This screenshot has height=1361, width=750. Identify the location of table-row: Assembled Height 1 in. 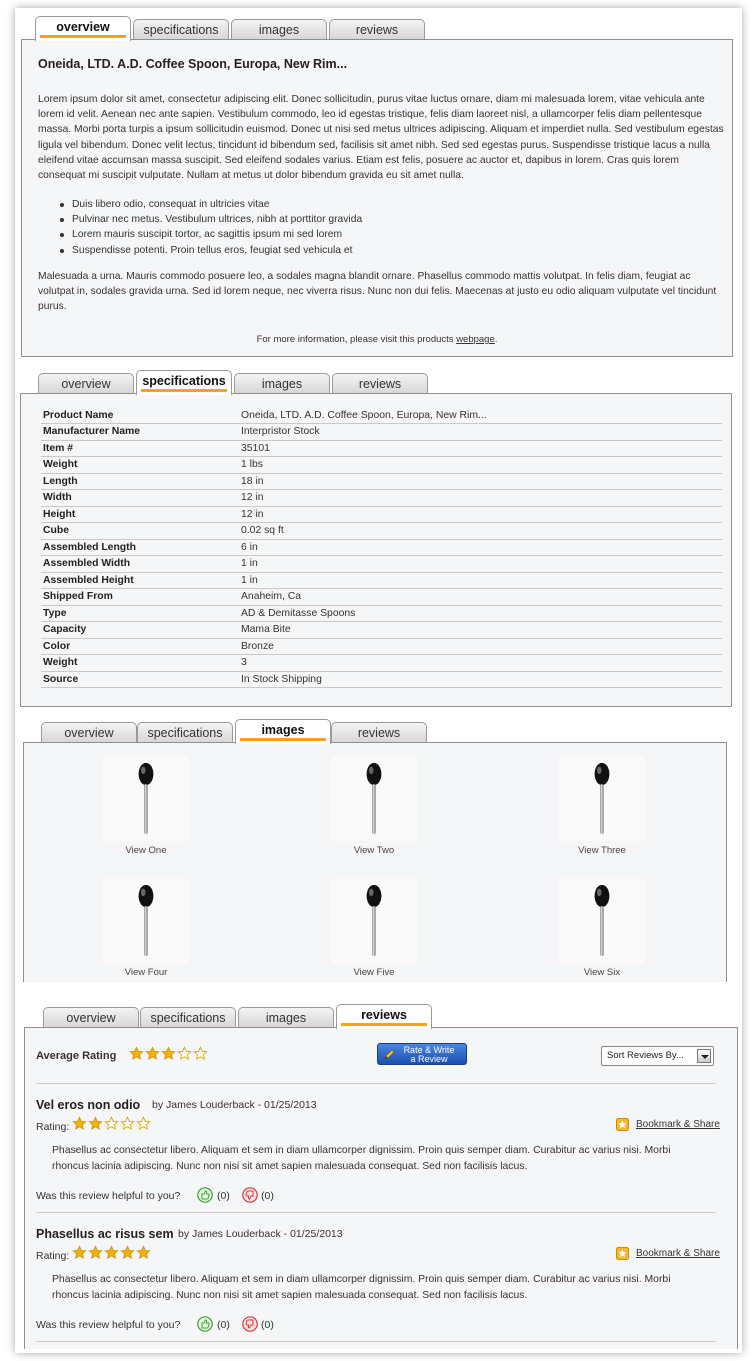
(381, 580).